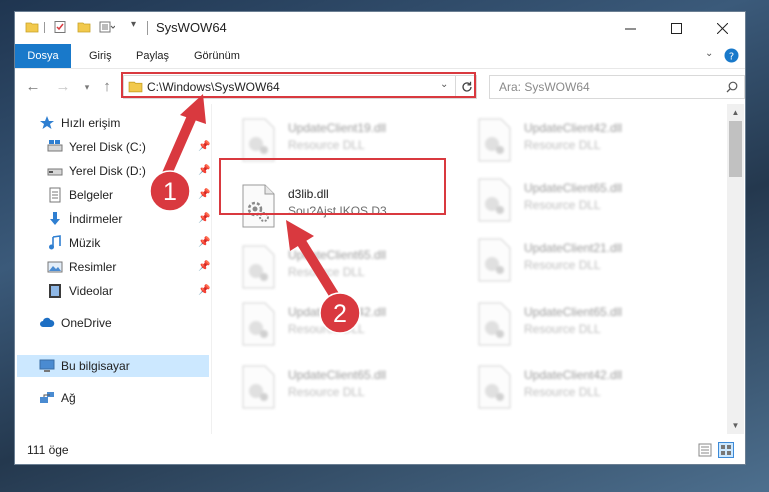  I want to click on arrow-left-icon: ←, so click(33, 86).